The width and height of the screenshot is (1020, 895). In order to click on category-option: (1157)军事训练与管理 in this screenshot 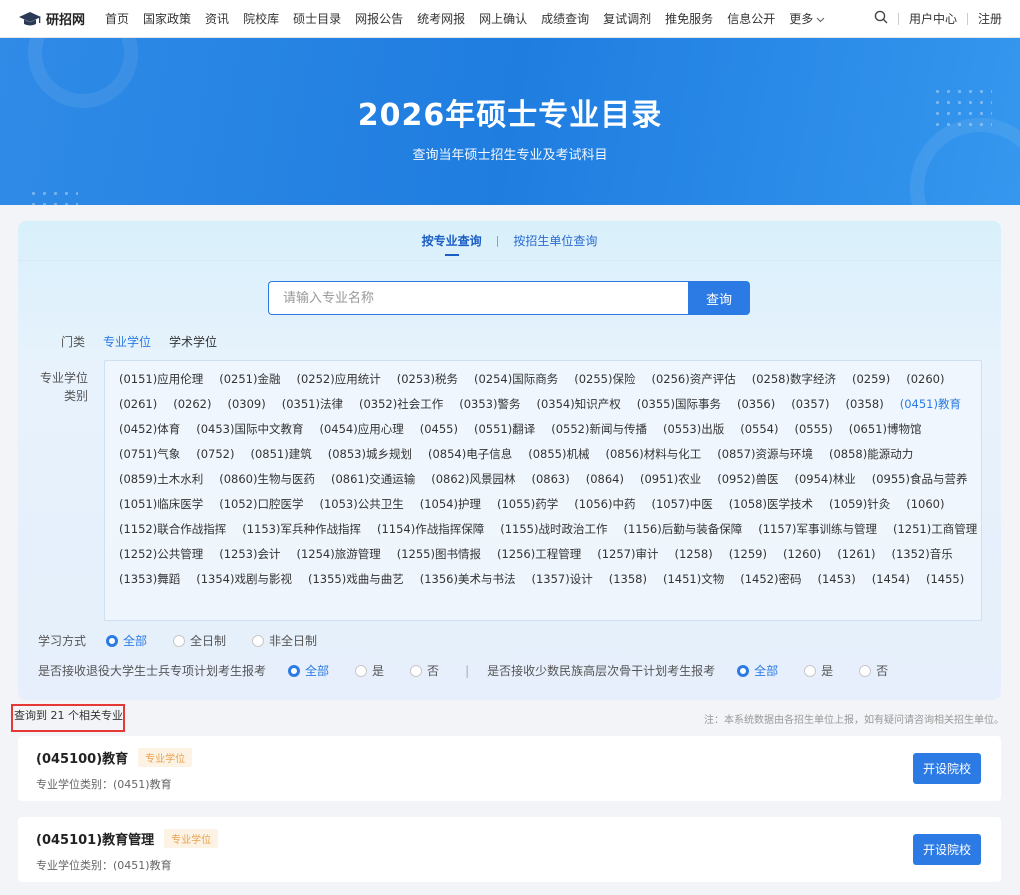, I will do `click(817, 531)`.